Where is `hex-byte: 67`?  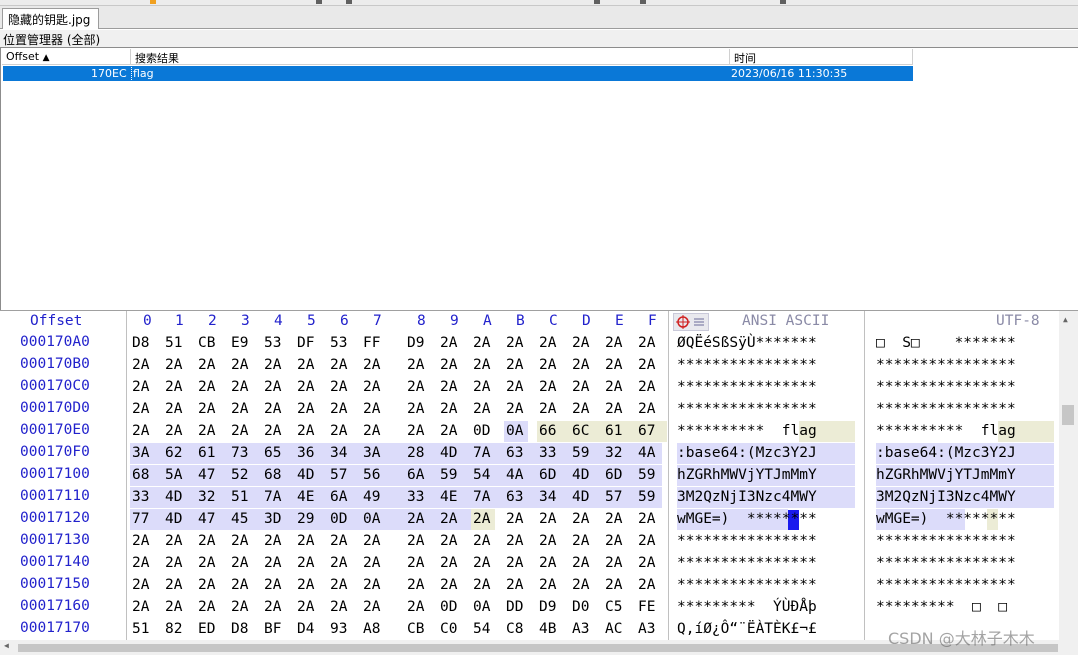
hex-byte: 67 is located at coordinates (650, 431).